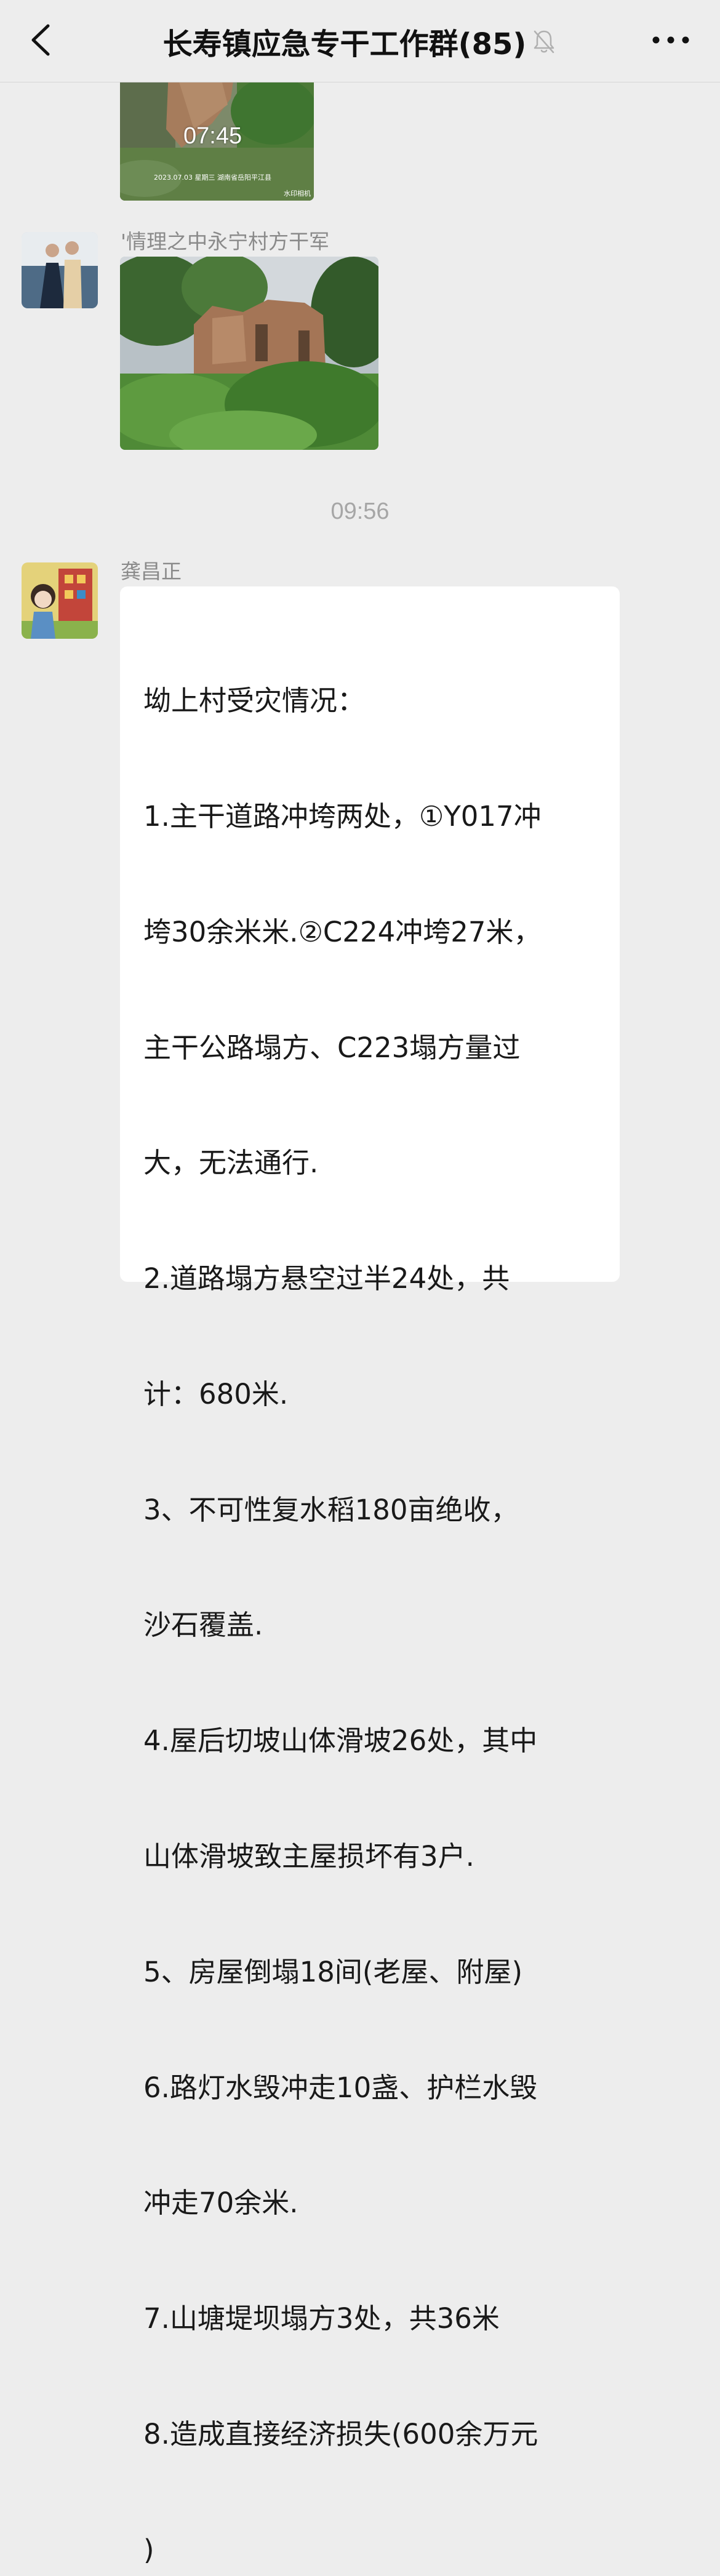 The height and width of the screenshot is (2576, 720). Describe the element at coordinates (216, 1393) in the screenshot. I see `message-line: 计：680米.` at that location.